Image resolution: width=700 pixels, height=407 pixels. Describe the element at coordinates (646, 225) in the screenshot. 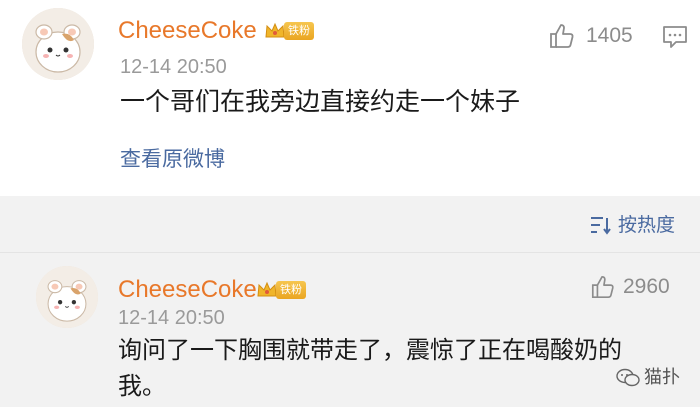

I see `sort-by-hot-button: 按热度` at that location.